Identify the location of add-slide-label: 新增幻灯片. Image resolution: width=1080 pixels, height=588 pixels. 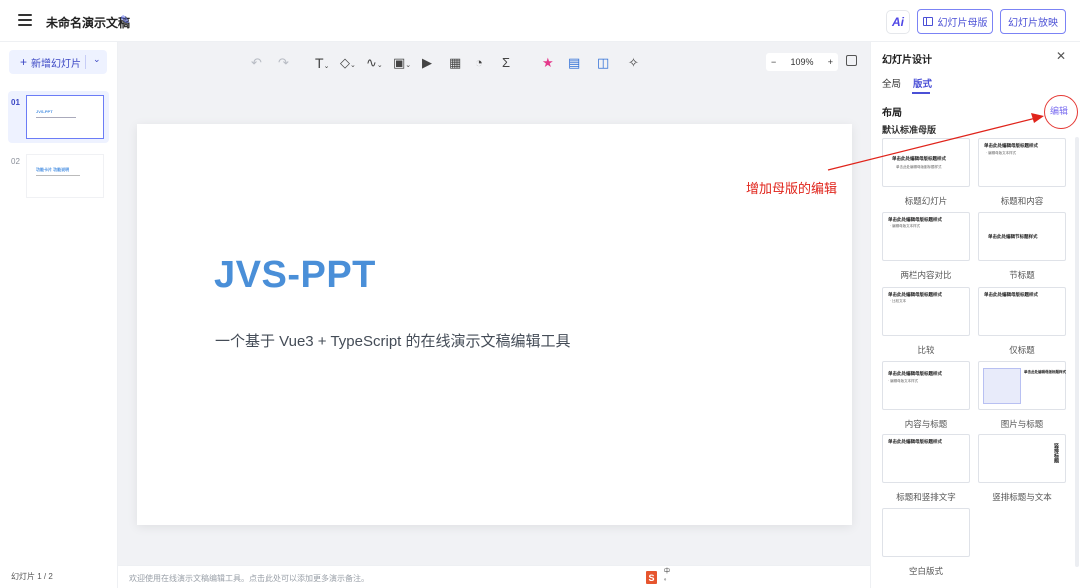
(56, 64).